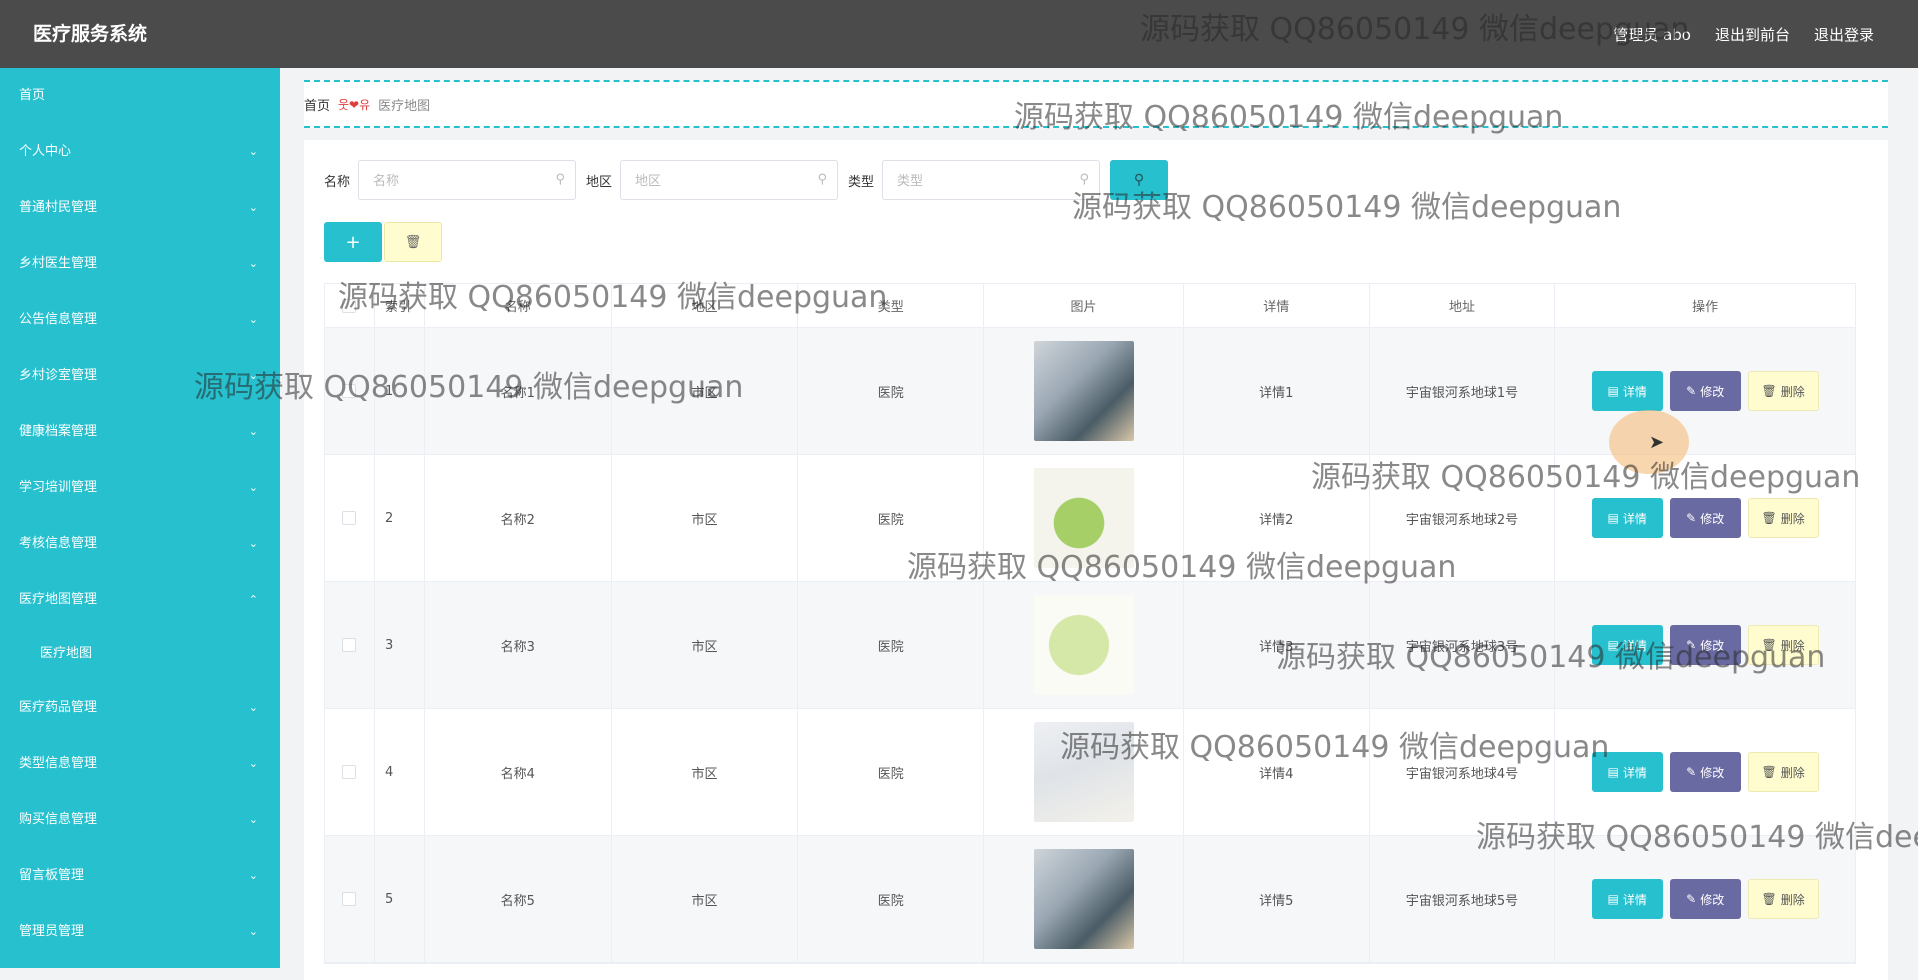  I want to click on sidebar-item-home: 首页, so click(140, 96).